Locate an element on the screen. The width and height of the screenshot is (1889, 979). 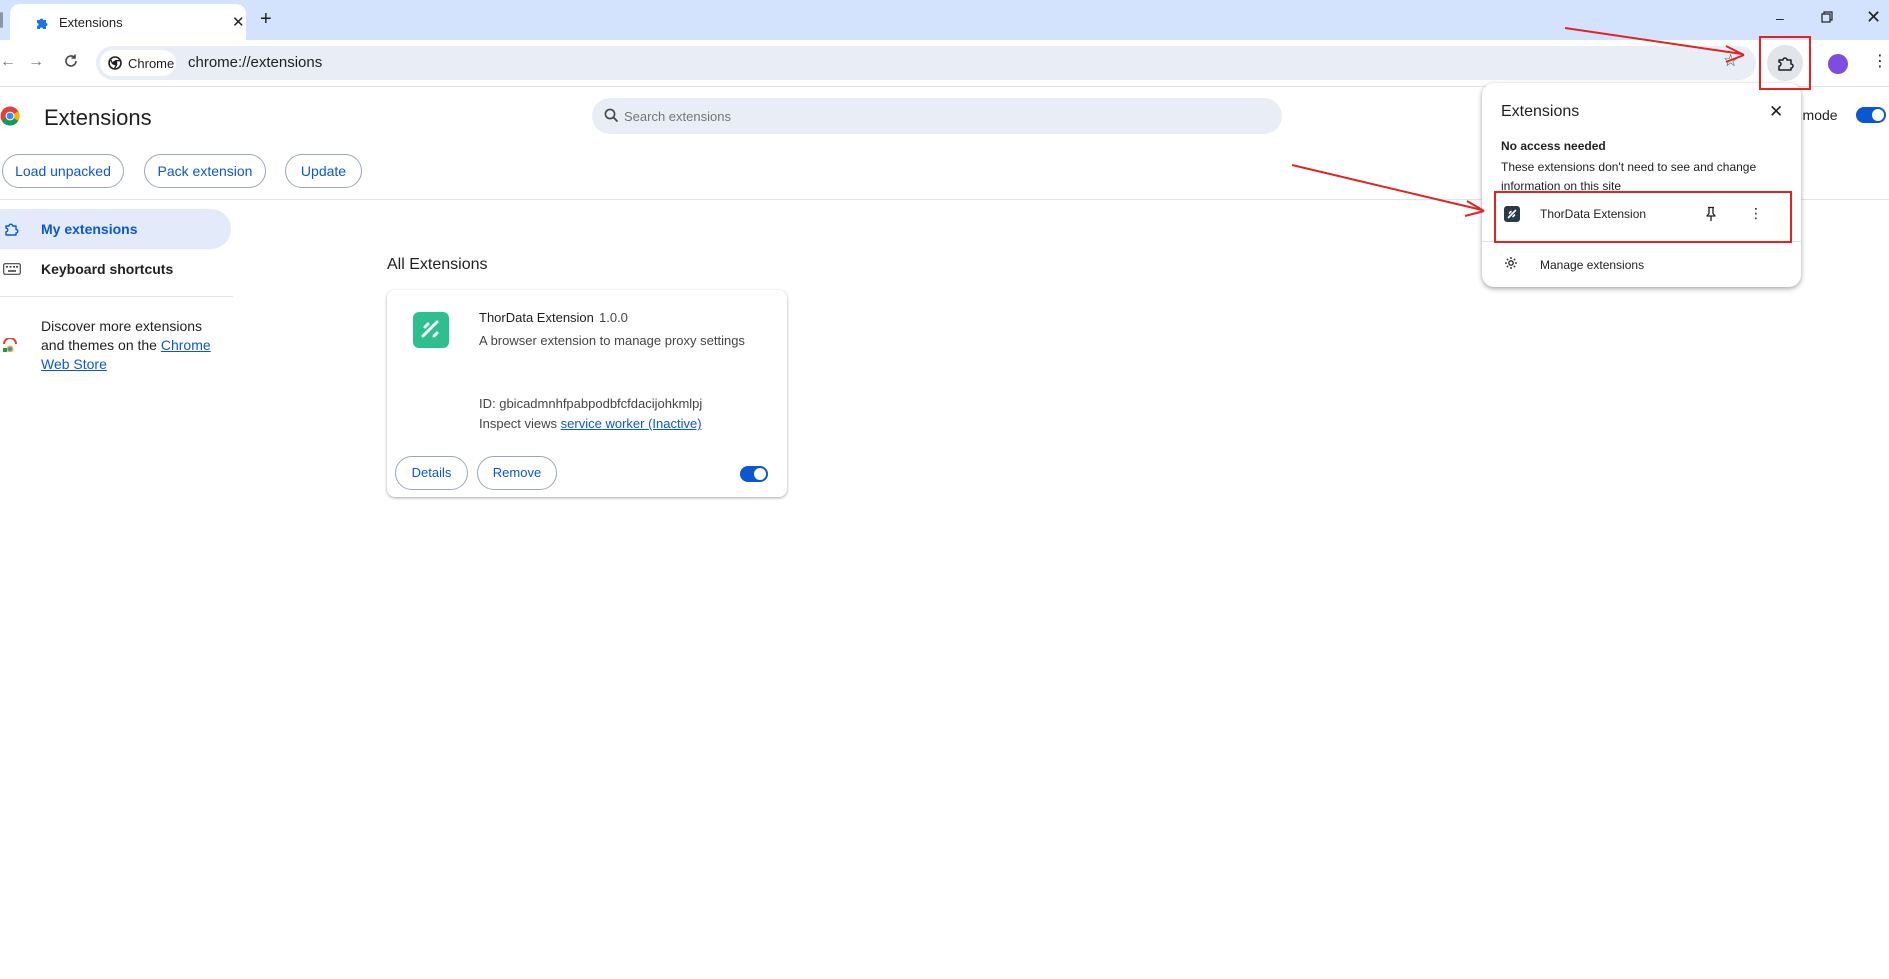
search-icon is located at coordinates (611, 115).